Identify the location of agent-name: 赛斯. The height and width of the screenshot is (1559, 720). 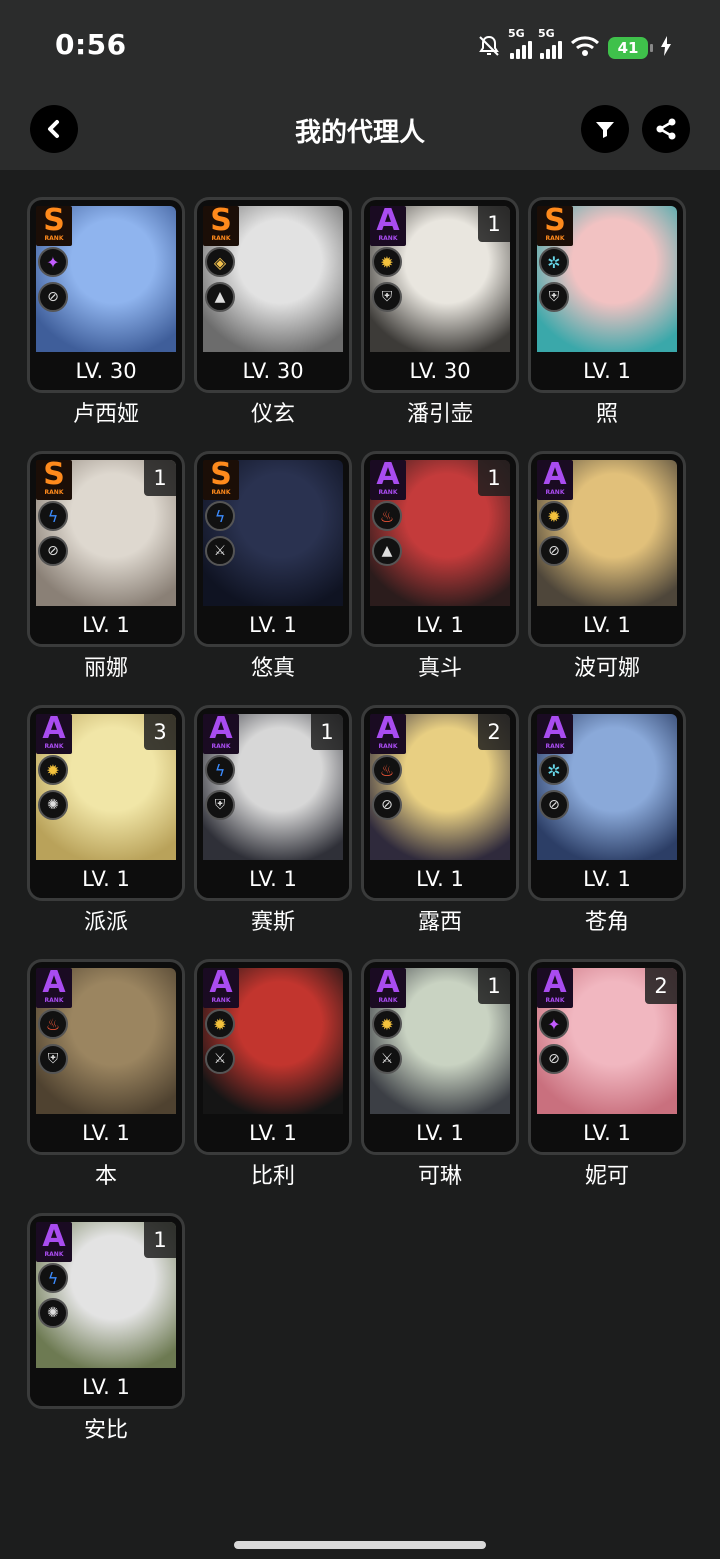
(272, 922).